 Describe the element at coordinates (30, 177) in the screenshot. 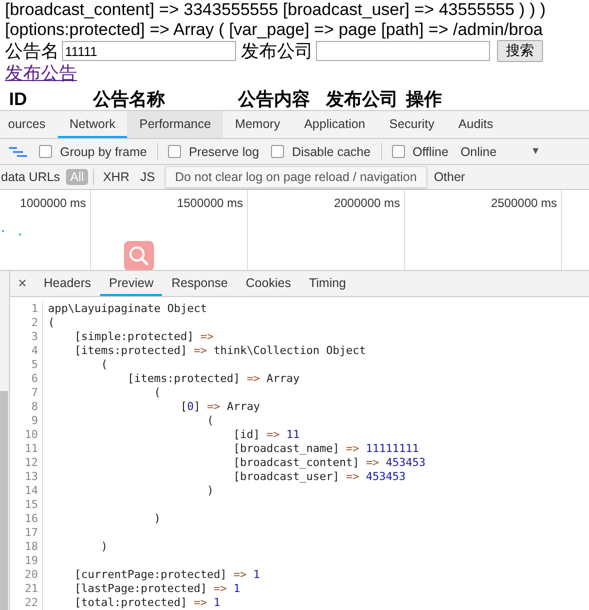

I see `filter-label: data URLs` at that location.